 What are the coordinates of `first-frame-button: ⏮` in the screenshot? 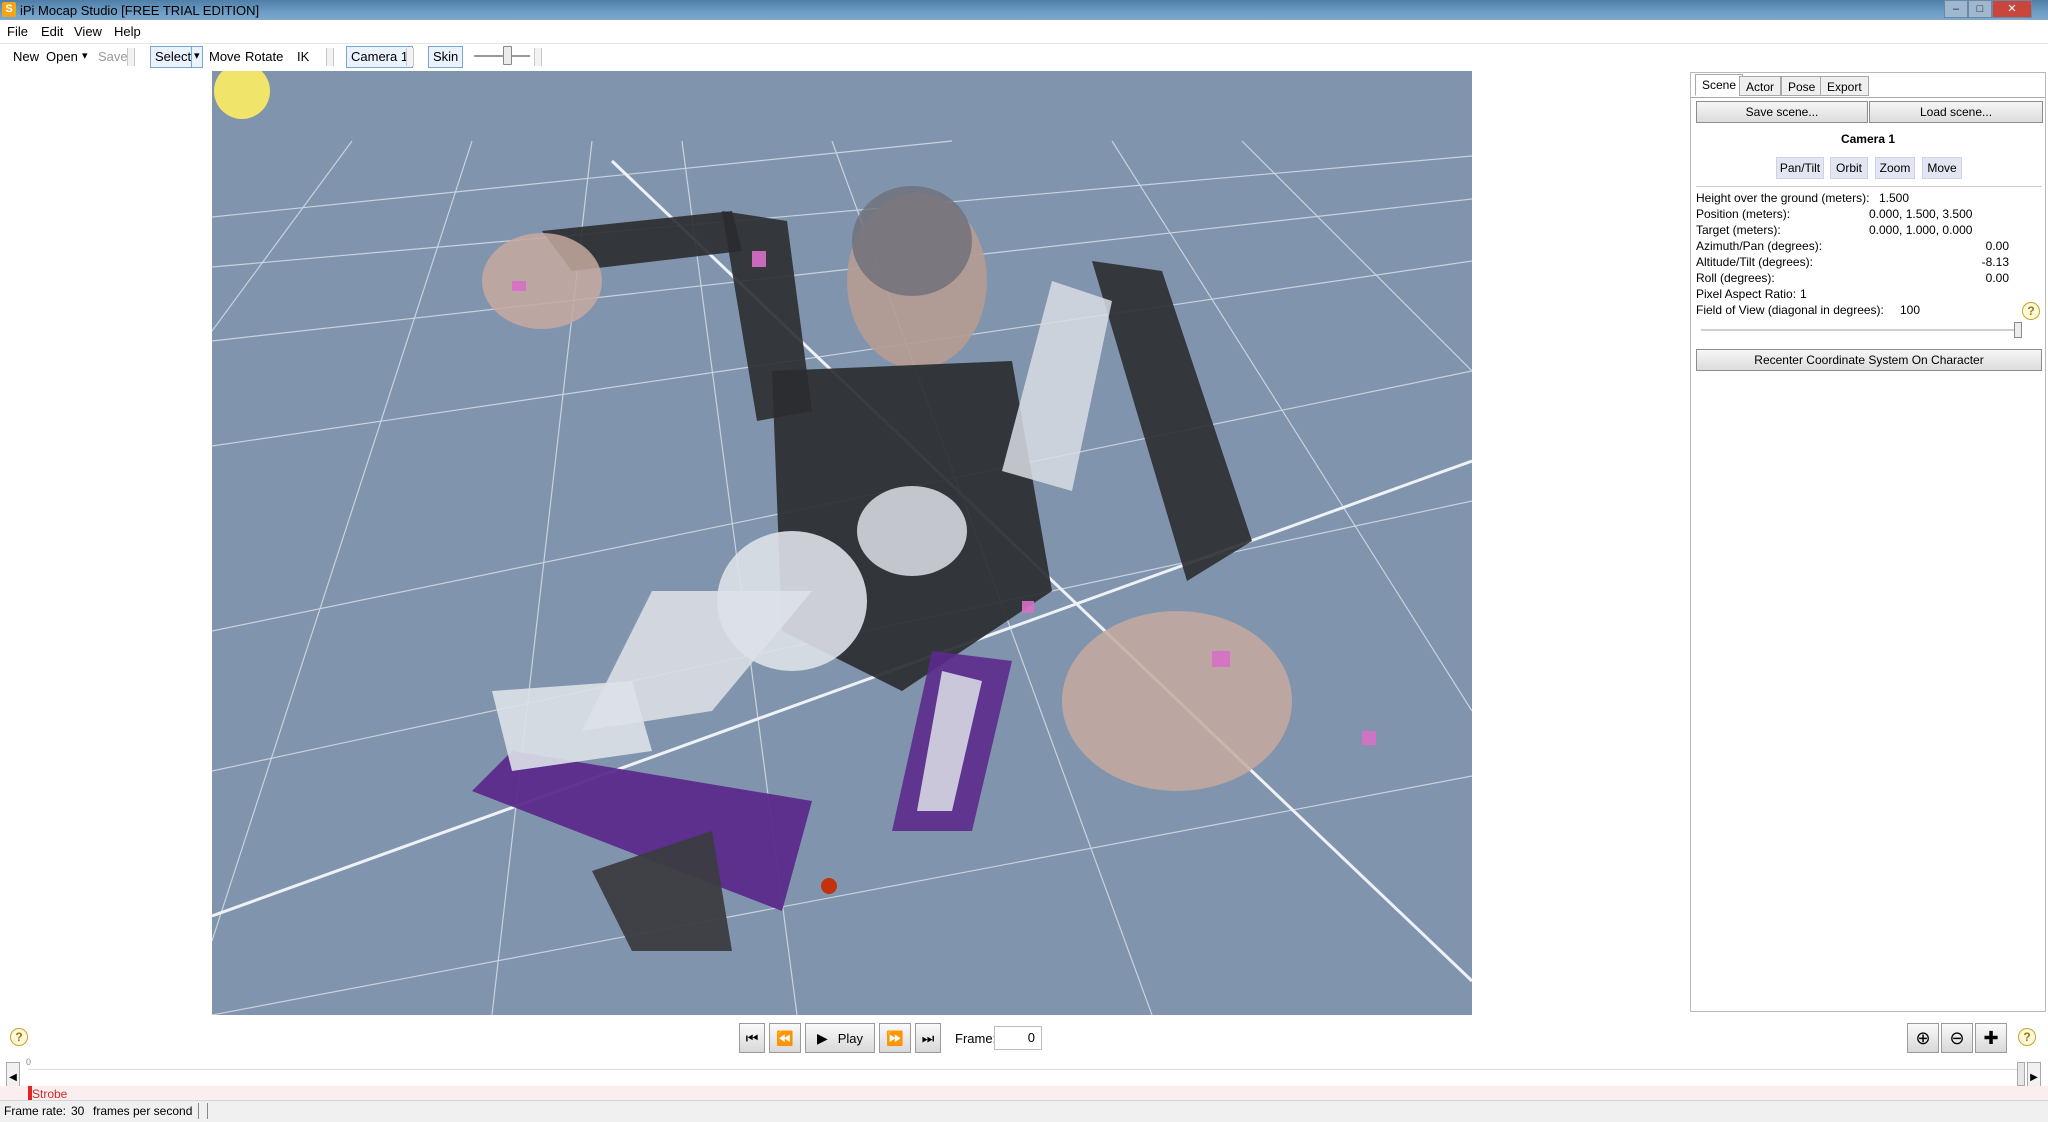 It's located at (752, 1038).